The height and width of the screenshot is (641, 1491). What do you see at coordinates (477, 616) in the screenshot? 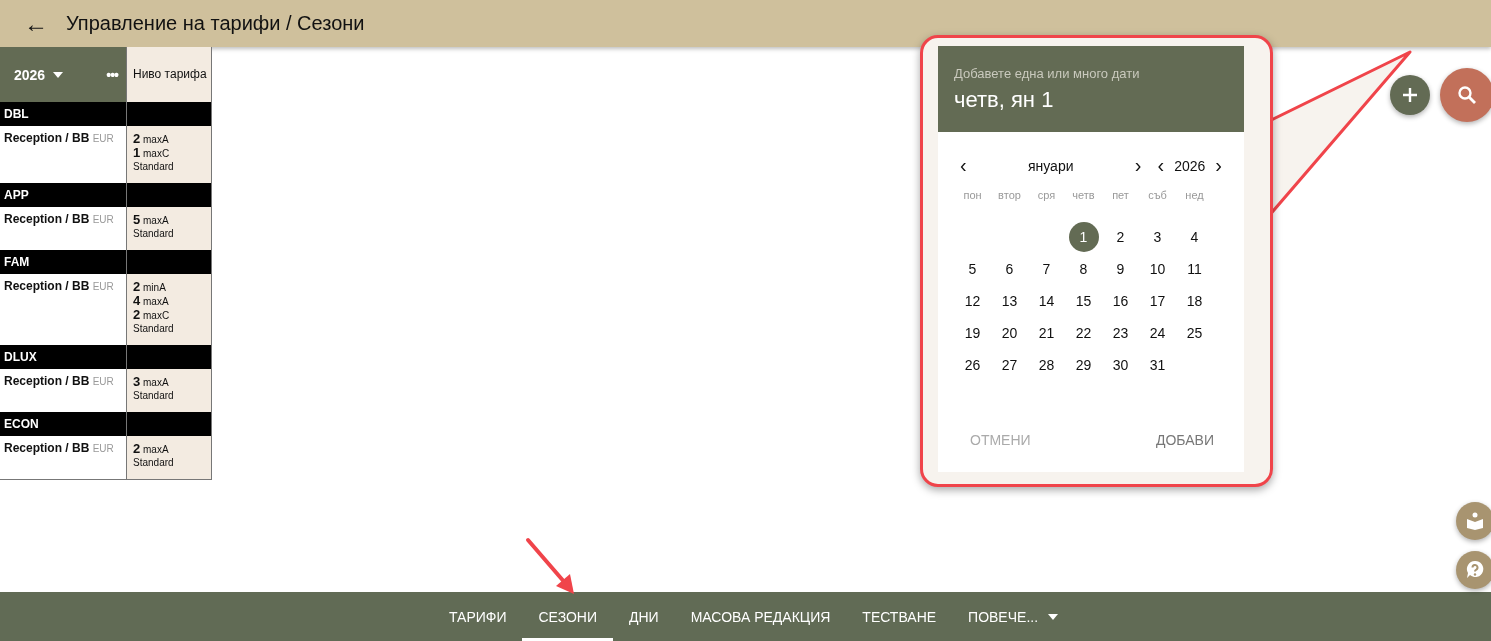
I see `tab: ТАРИФИ` at bounding box center [477, 616].